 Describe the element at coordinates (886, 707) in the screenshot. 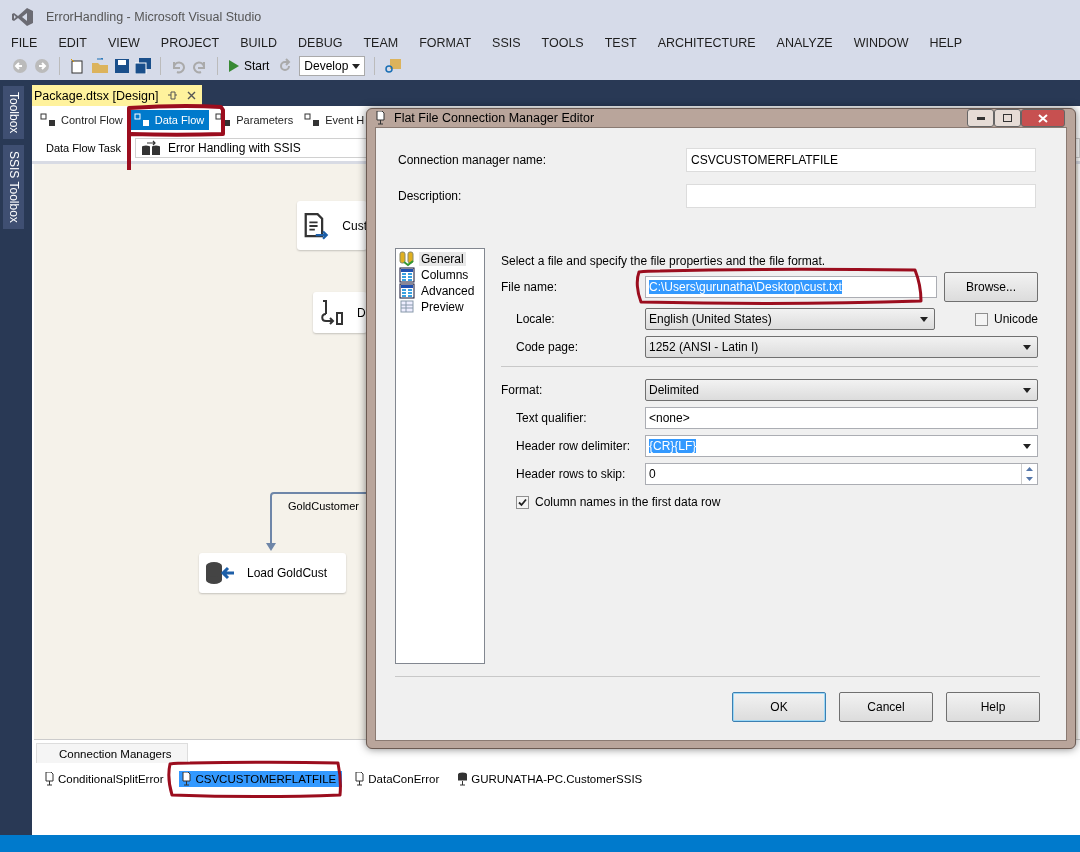

I see `dialog-button: Cancel` at that location.